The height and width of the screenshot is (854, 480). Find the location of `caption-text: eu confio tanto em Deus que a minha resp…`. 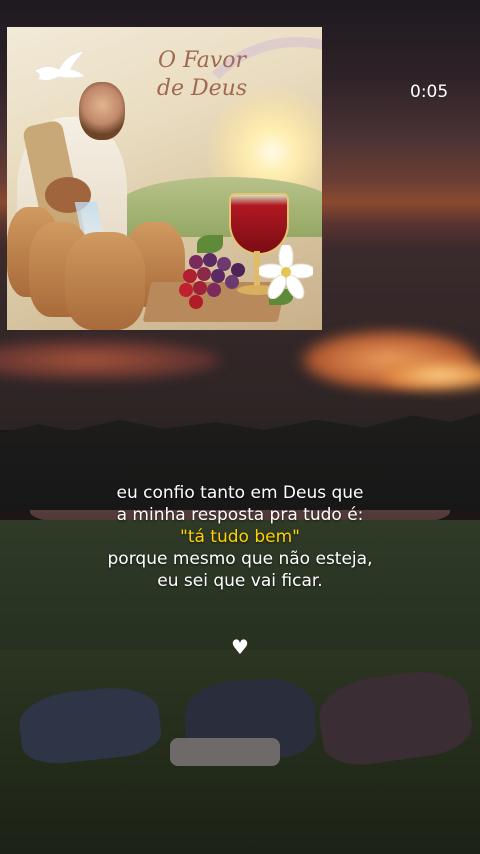

caption-text: eu confio tanto em Deus que a minha resp… is located at coordinates (240, 537).